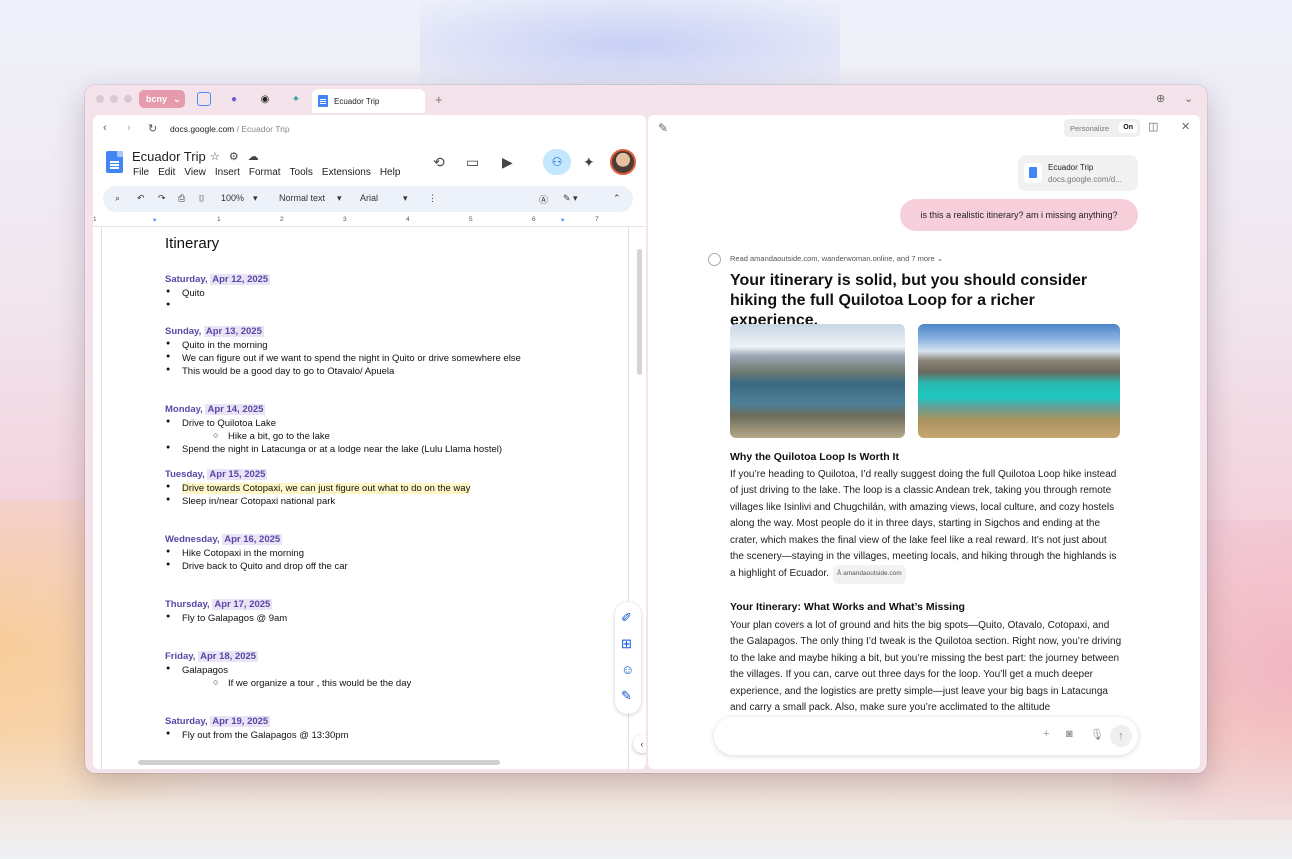 The image size is (1292, 859). I want to click on close-icon: ✕, so click(1185, 126).